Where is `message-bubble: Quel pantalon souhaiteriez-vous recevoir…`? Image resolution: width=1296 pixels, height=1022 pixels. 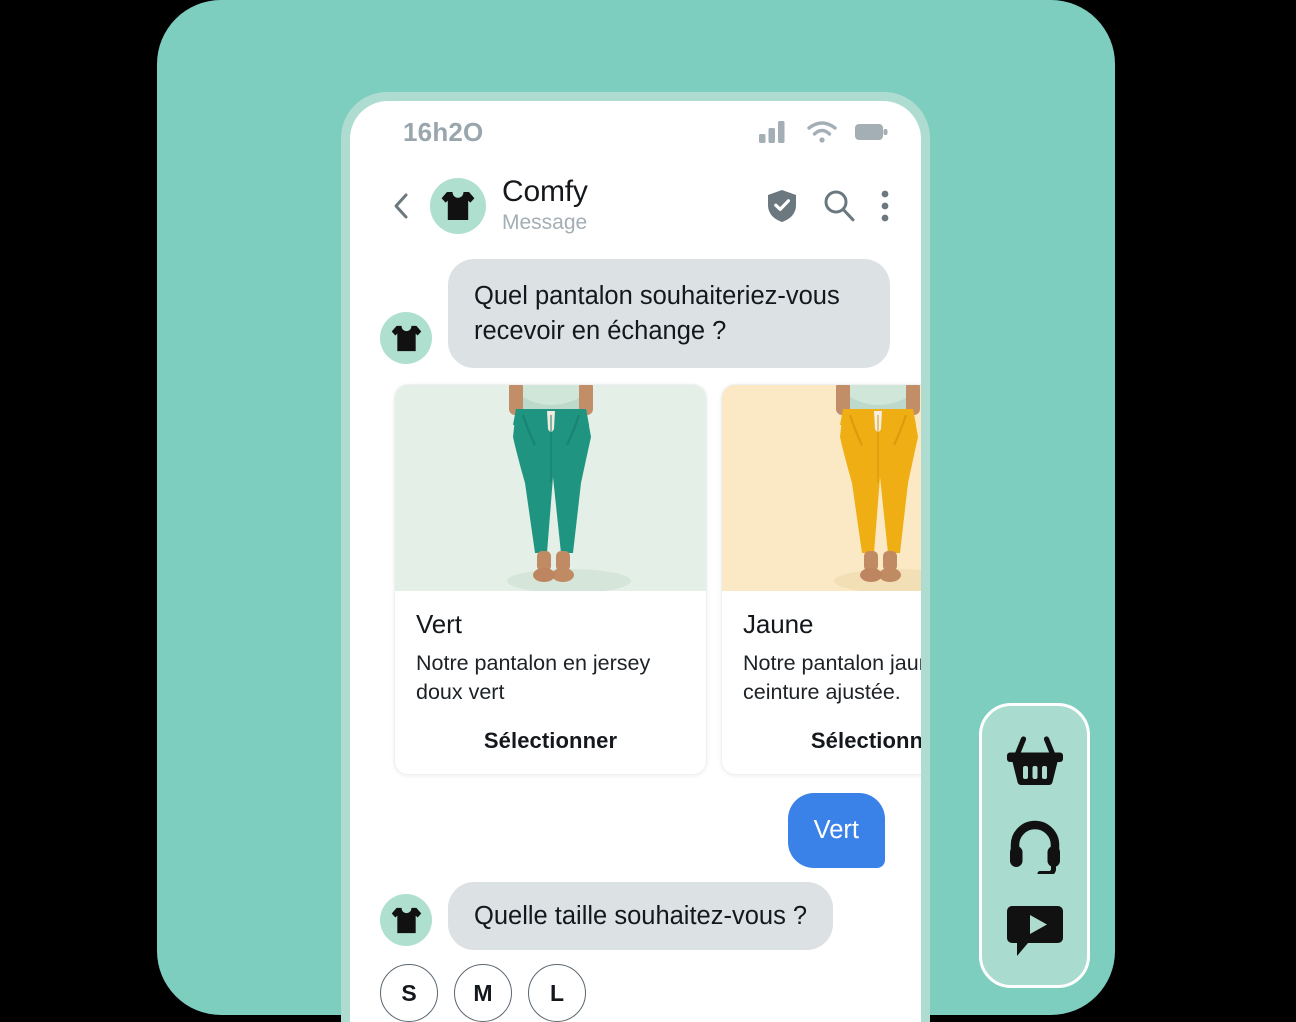 message-bubble: Quel pantalon souhaiteriez-vous recevoir… is located at coordinates (669, 314).